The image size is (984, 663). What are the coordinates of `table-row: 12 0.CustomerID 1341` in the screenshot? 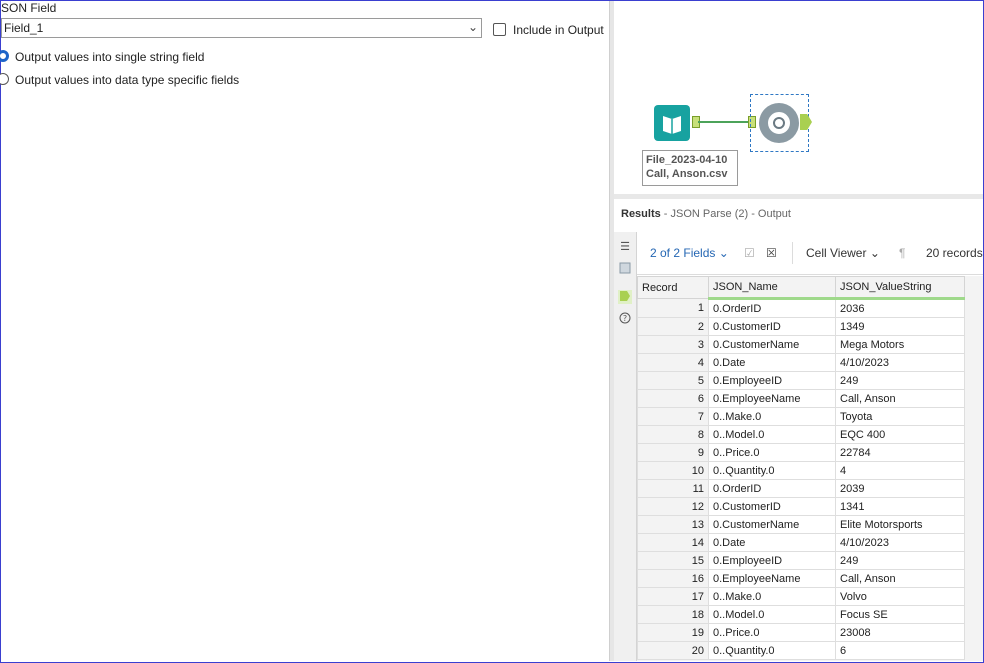 It's located at (801, 506).